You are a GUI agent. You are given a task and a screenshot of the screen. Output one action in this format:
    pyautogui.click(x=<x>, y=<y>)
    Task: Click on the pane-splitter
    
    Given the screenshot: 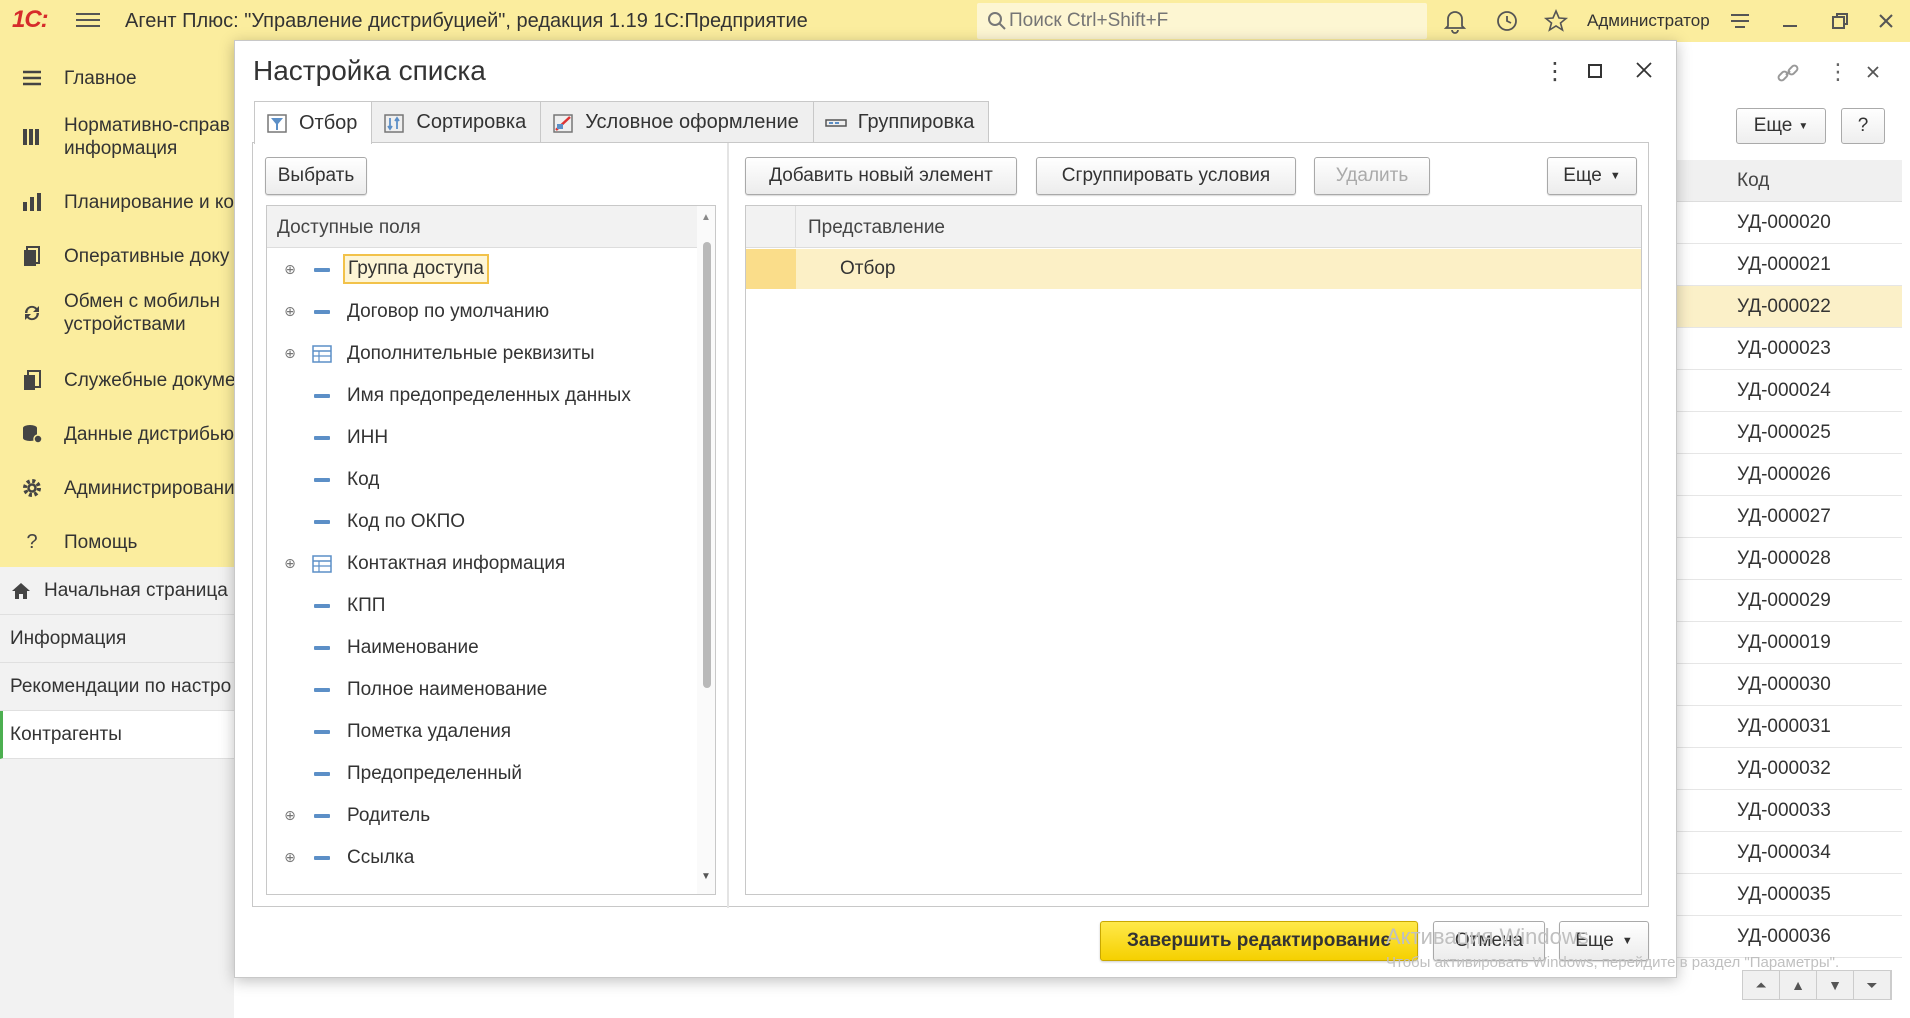 What is the action you would take?
    pyautogui.click(x=728, y=525)
    